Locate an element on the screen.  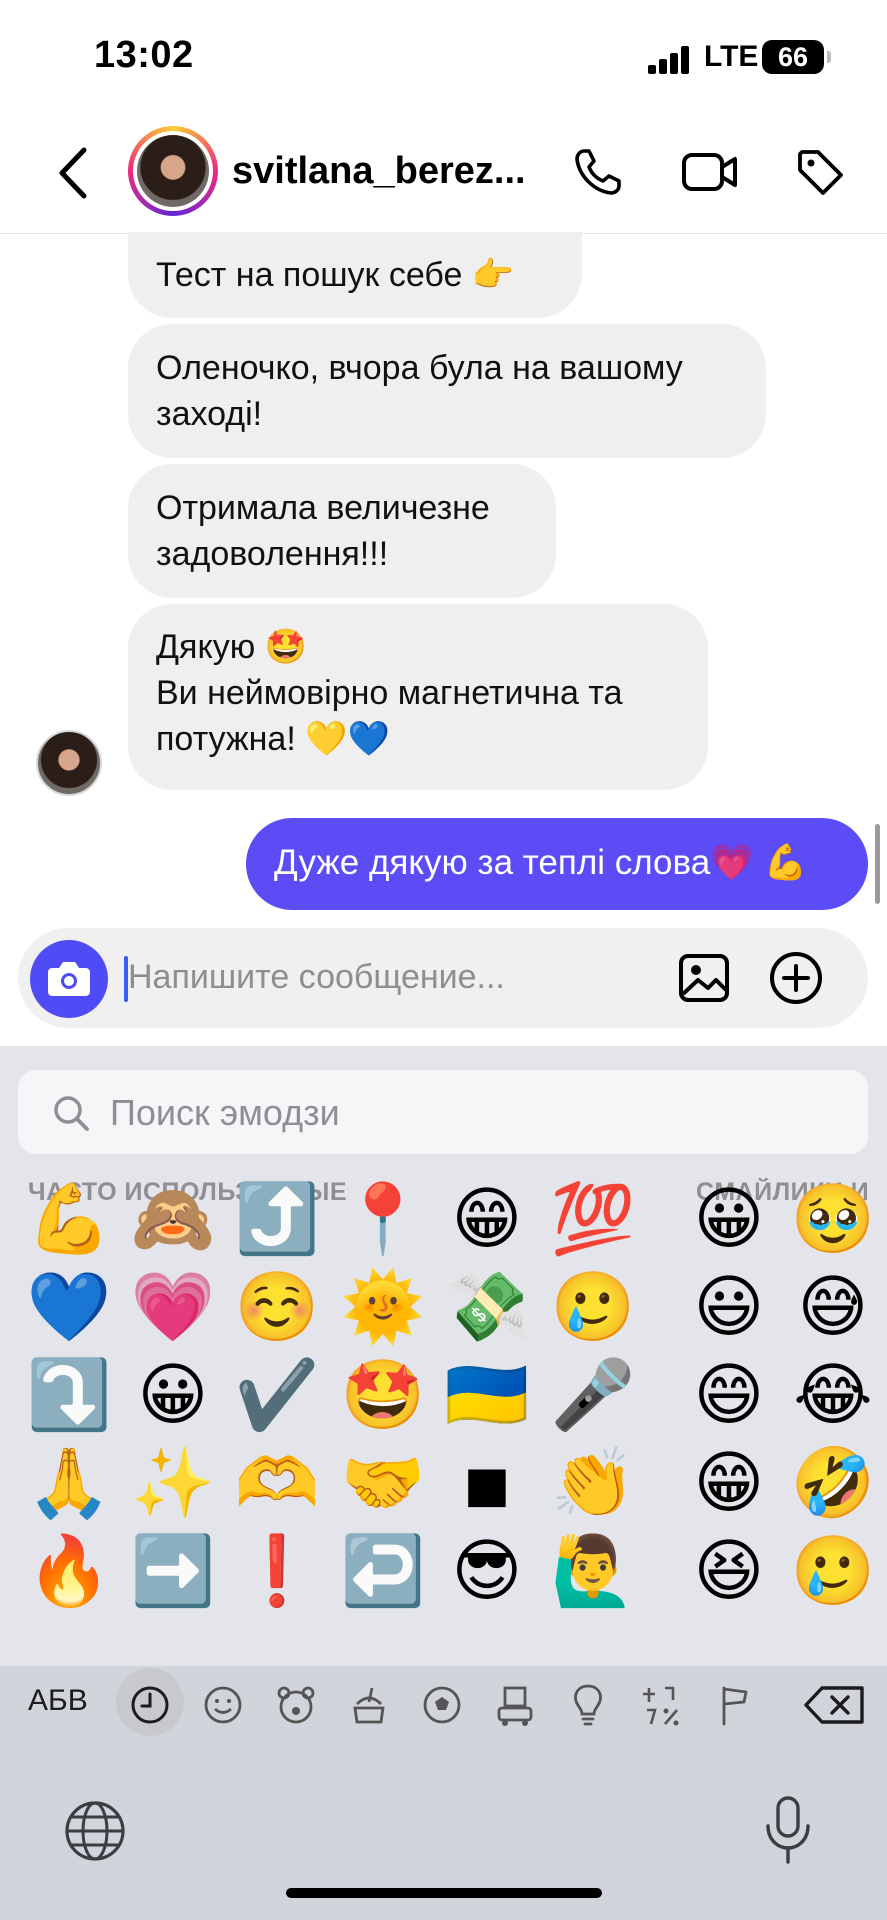
globe-key is located at coordinates (95, 1831).